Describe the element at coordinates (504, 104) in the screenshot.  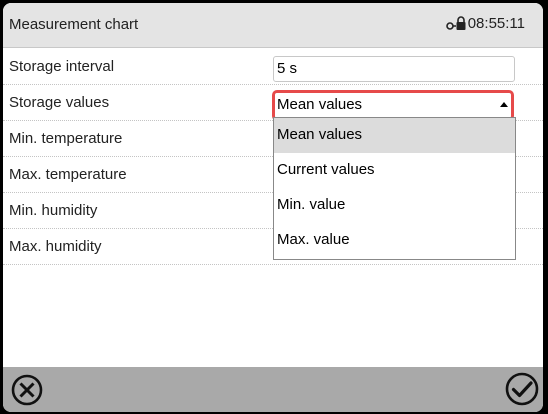
I see `dropdown-arrow-icon` at that location.